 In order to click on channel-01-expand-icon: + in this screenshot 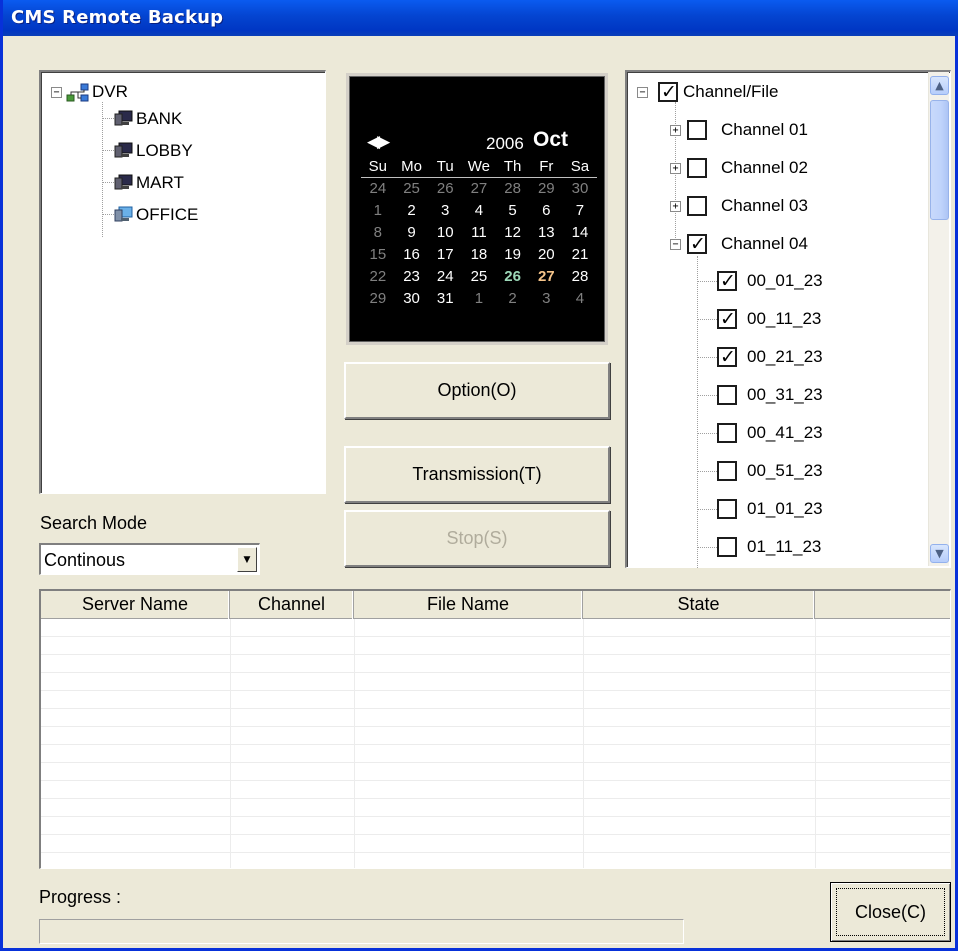, I will do `click(675, 130)`.